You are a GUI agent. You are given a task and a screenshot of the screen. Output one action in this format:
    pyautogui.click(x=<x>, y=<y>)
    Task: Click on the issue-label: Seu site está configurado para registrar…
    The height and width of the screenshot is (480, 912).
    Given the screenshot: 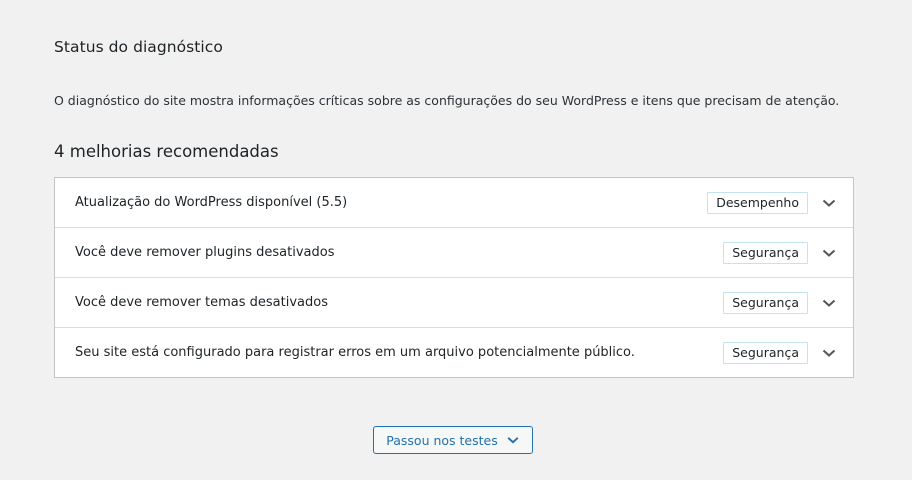 What is the action you would take?
    pyautogui.click(x=355, y=352)
    